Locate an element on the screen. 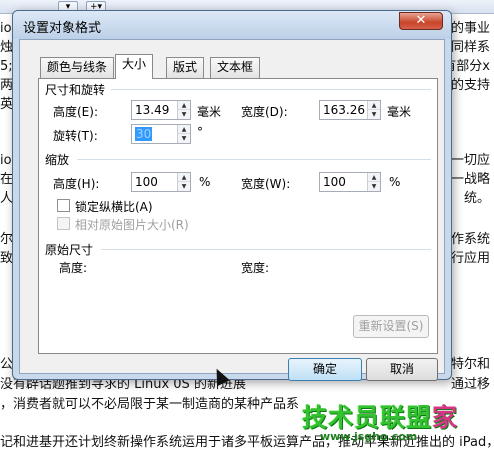 This screenshot has height=452, width=494. relative-original-label: 相对原始图片大小(R) is located at coordinates (132, 225).